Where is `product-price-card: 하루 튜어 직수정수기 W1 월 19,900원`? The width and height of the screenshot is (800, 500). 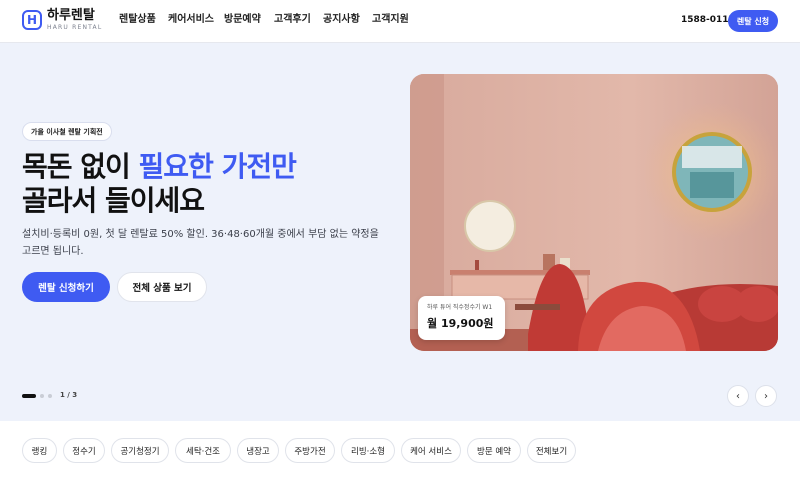 product-price-card: 하루 튜어 직수정수기 W1 월 19,900원 is located at coordinates (461, 318).